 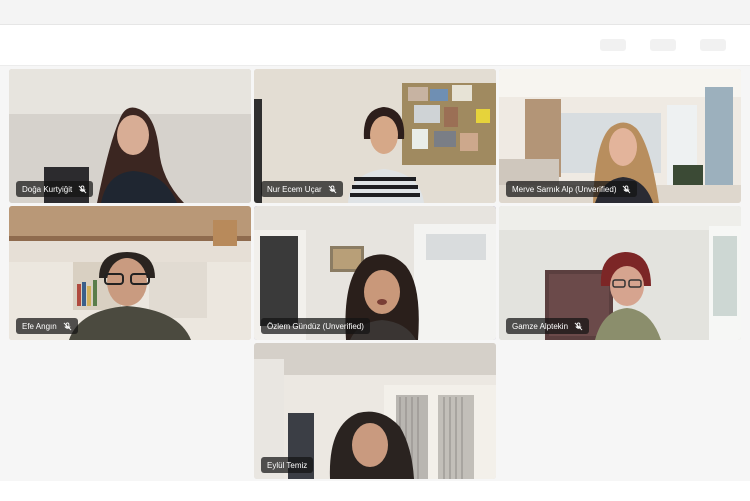 I want to click on participant-name: Eylül Temiz, so click(x=287, y=465).